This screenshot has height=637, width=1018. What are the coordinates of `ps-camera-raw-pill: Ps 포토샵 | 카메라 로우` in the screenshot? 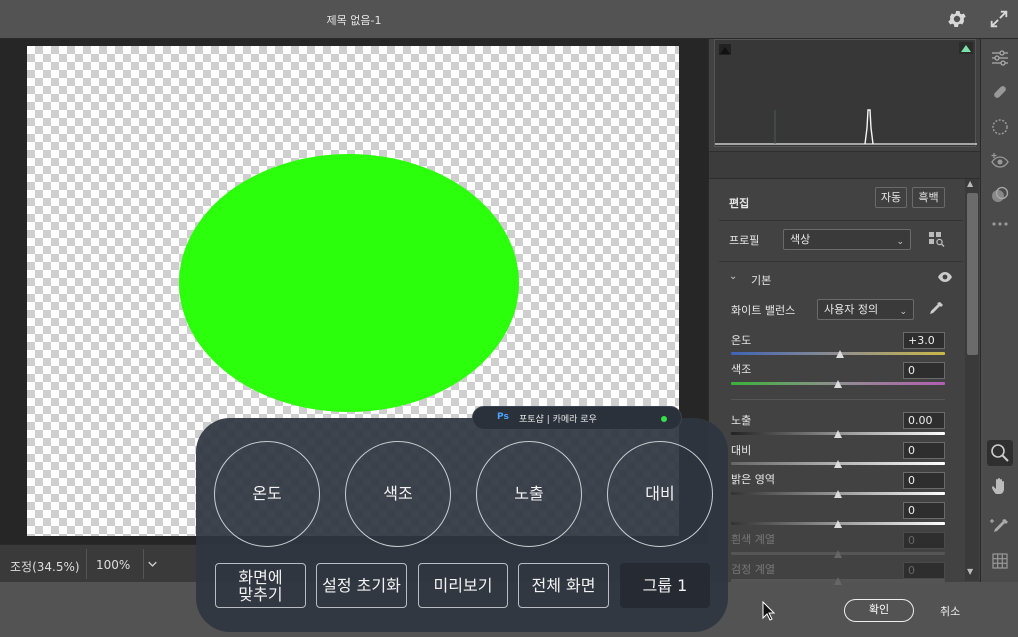 It's located at (577, 418).